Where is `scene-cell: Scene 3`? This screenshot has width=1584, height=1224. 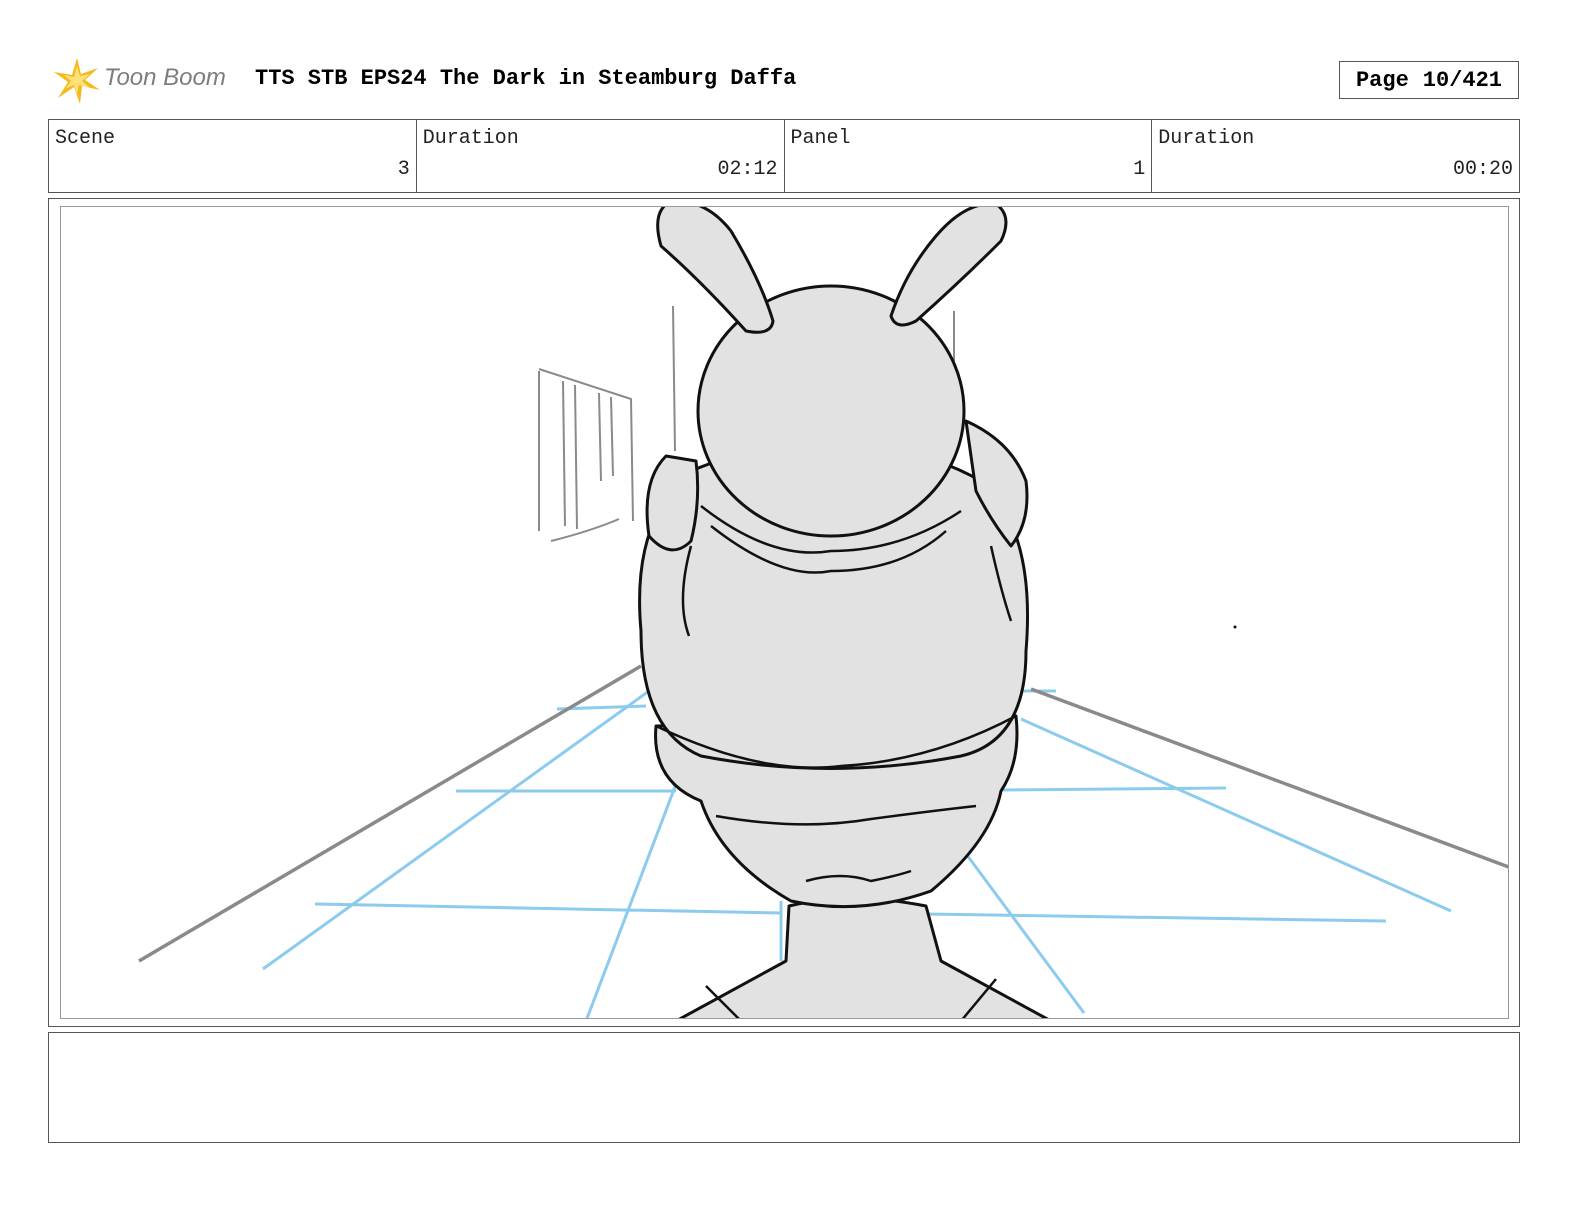
scene-cell: Scene 3 is located at coordinates (232, 156).